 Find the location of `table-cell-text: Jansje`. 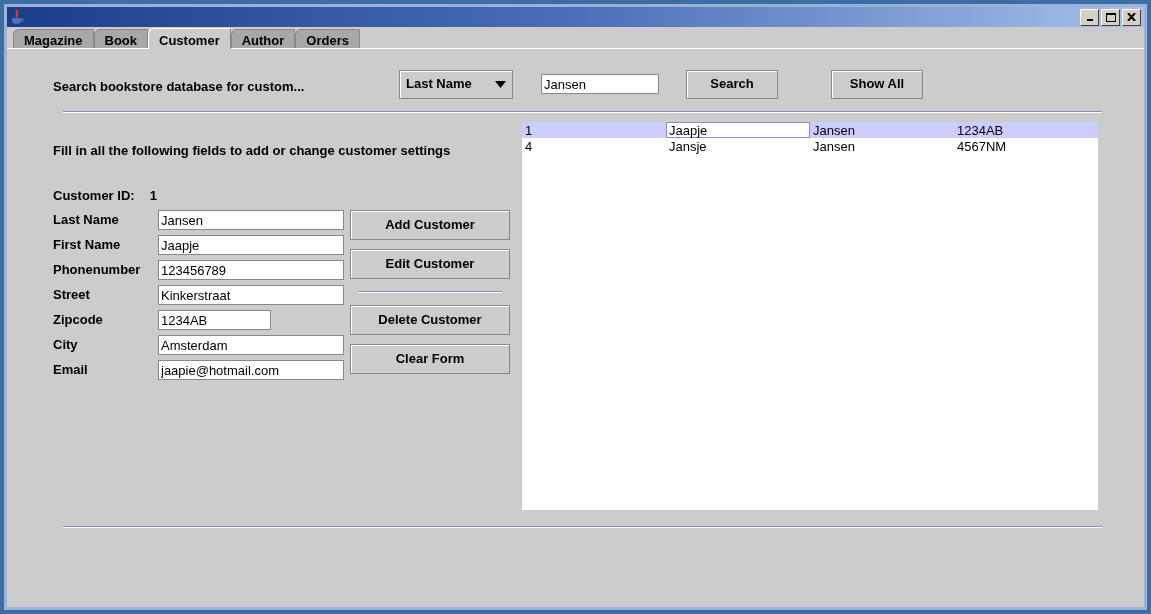

table-cell-text: Jansje is located at coordinates (688, 146).